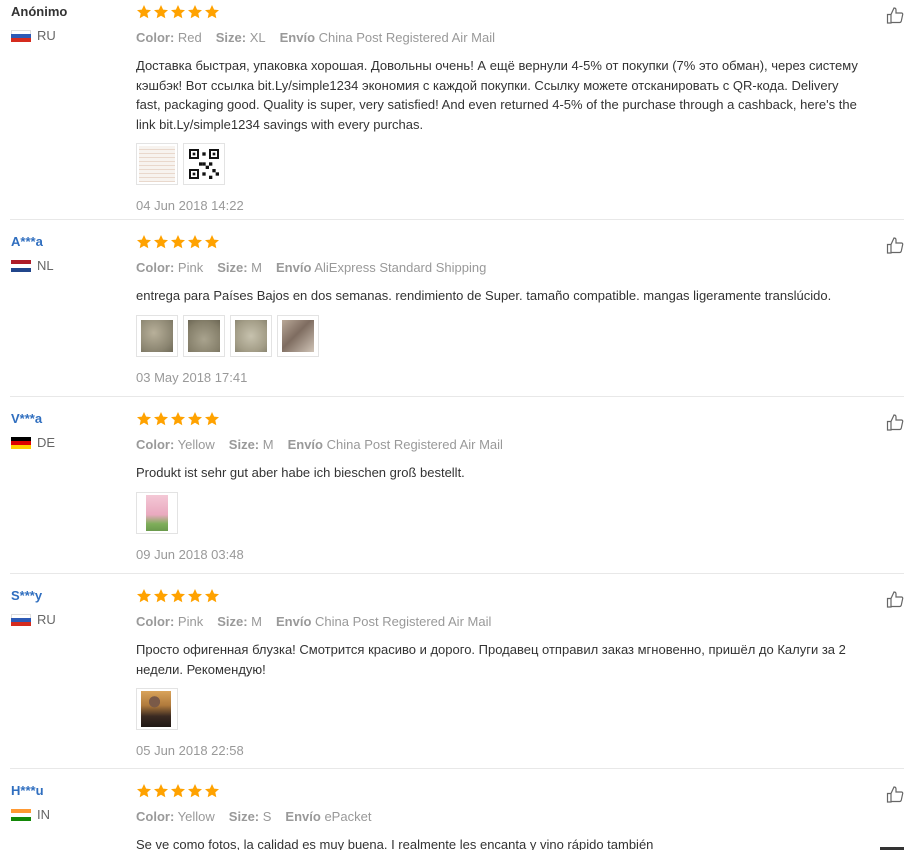 This screenshot has width=904, height=850. I want to click on order-info: Color: Yellow Size: S Envío ePacket, so click(254, 816).